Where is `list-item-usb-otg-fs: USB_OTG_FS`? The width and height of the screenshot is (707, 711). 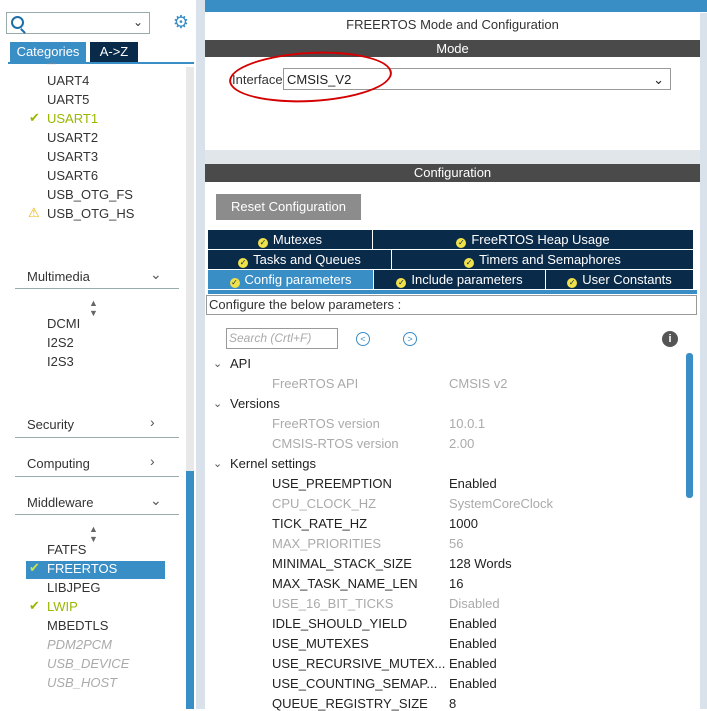
list-item-usb-otg-fs: USB_OTG_FS is located at coordinates (90, 195).